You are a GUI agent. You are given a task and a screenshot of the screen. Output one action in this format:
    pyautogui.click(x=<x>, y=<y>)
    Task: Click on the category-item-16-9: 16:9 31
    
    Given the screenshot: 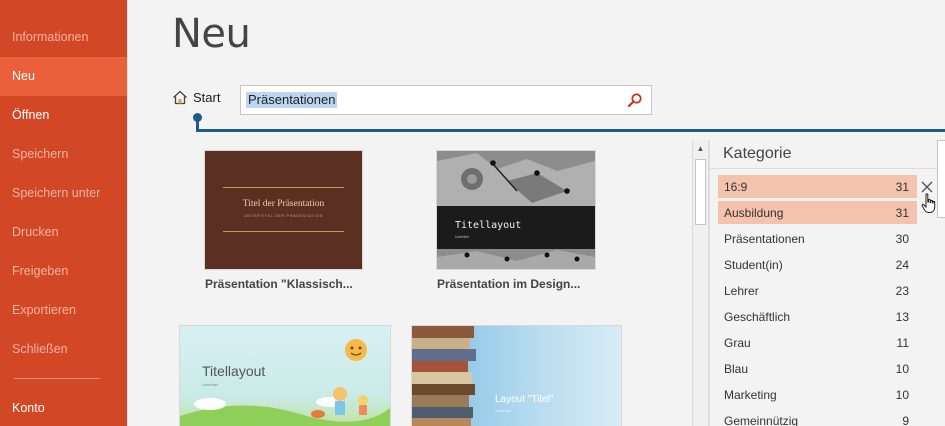 What is the action you would take?
    pyautogui.click(x=817, y=186)
    